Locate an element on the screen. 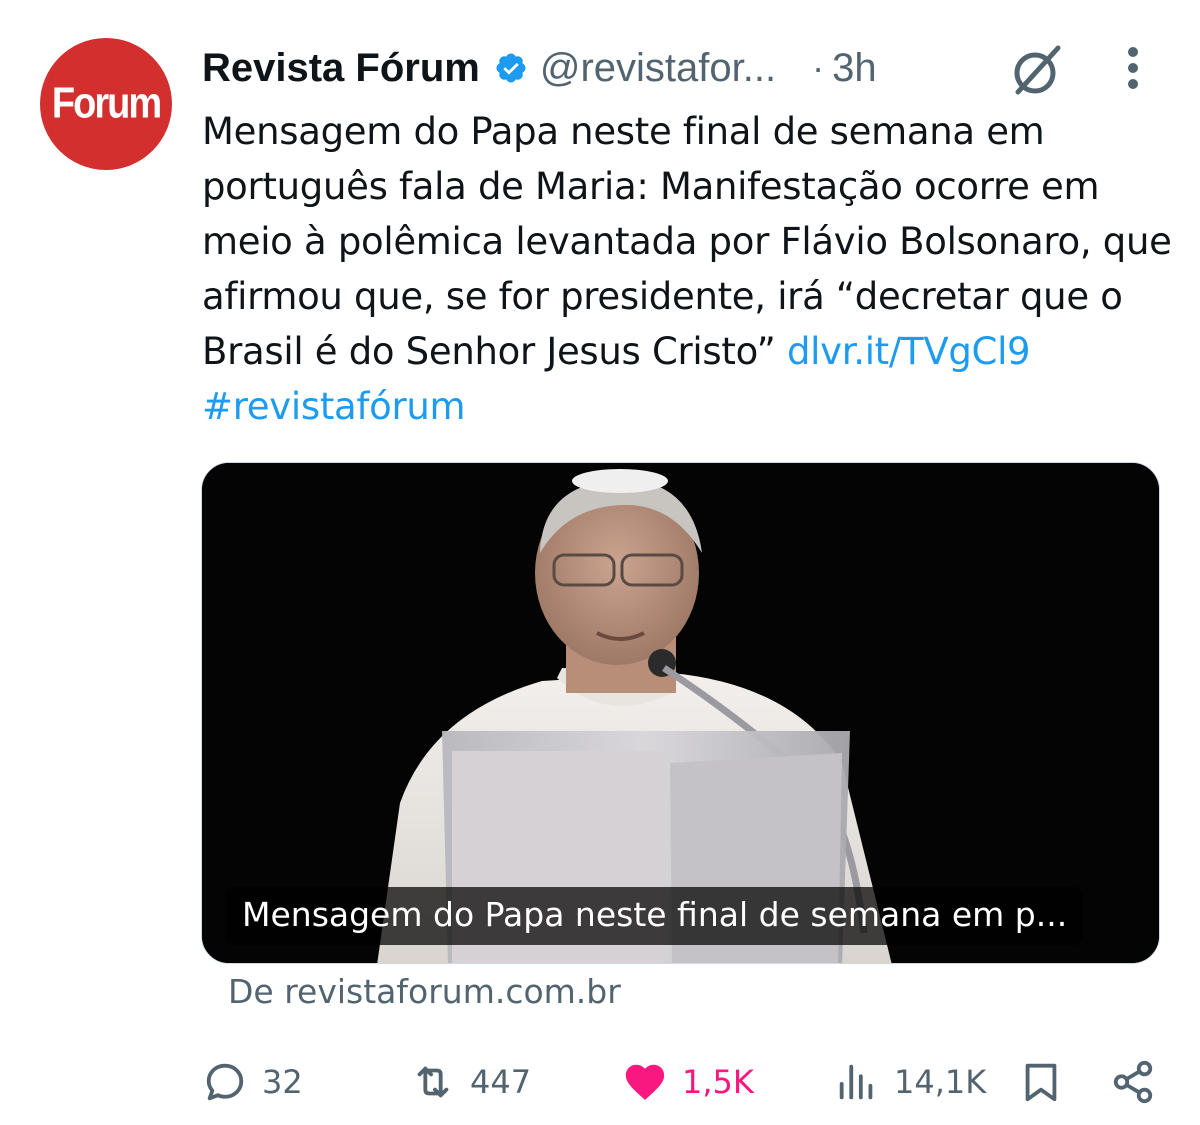  repost-button: 447 is located at coordinates (470, 1082).